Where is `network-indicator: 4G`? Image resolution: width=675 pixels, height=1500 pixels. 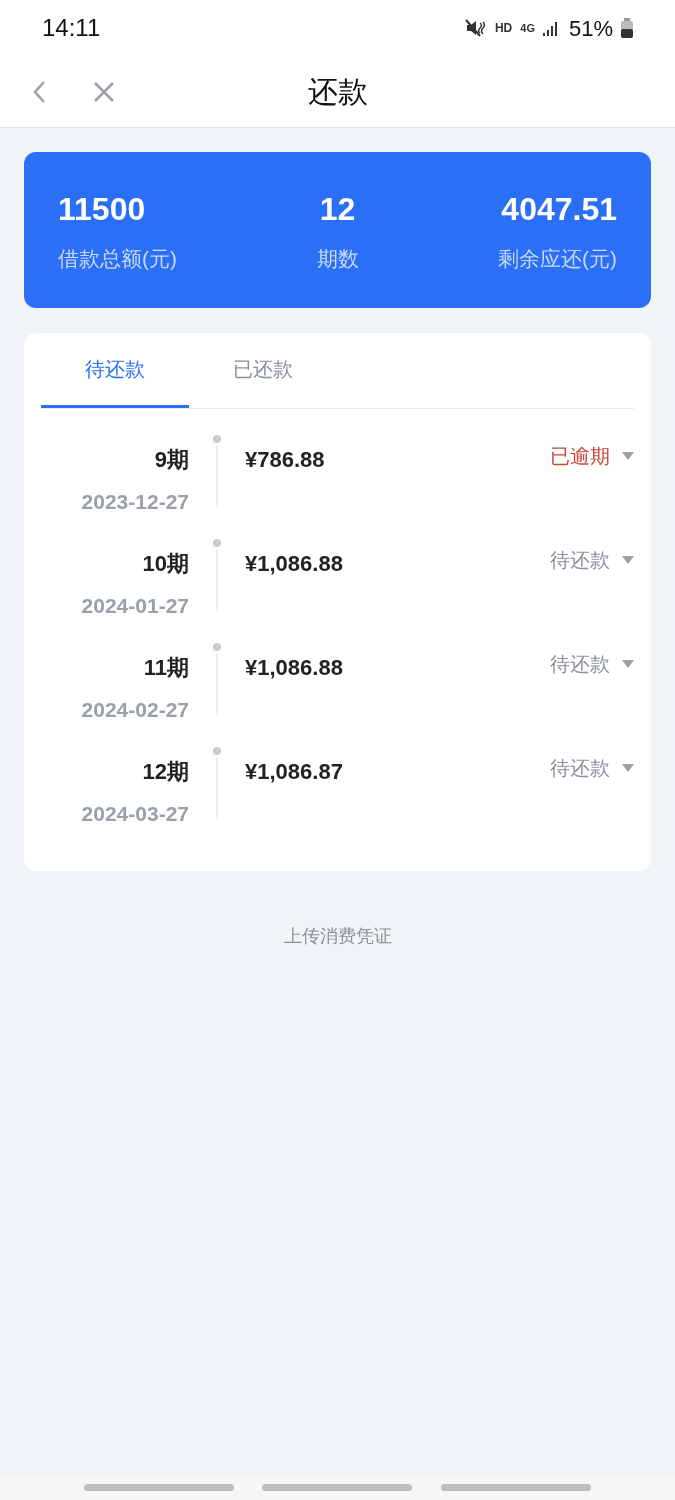
network-indicator: 4G is located at coordinates (527, 28).